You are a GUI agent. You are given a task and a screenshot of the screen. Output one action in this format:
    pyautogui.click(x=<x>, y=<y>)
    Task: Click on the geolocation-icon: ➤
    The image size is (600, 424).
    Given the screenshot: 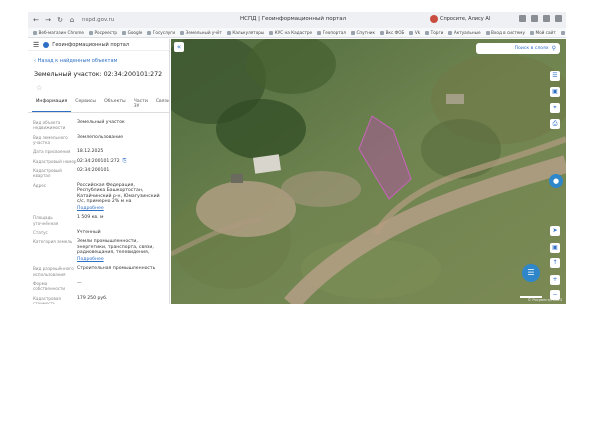 What is the action you would take?
    pyautogui.click(x=555, y=231)
    